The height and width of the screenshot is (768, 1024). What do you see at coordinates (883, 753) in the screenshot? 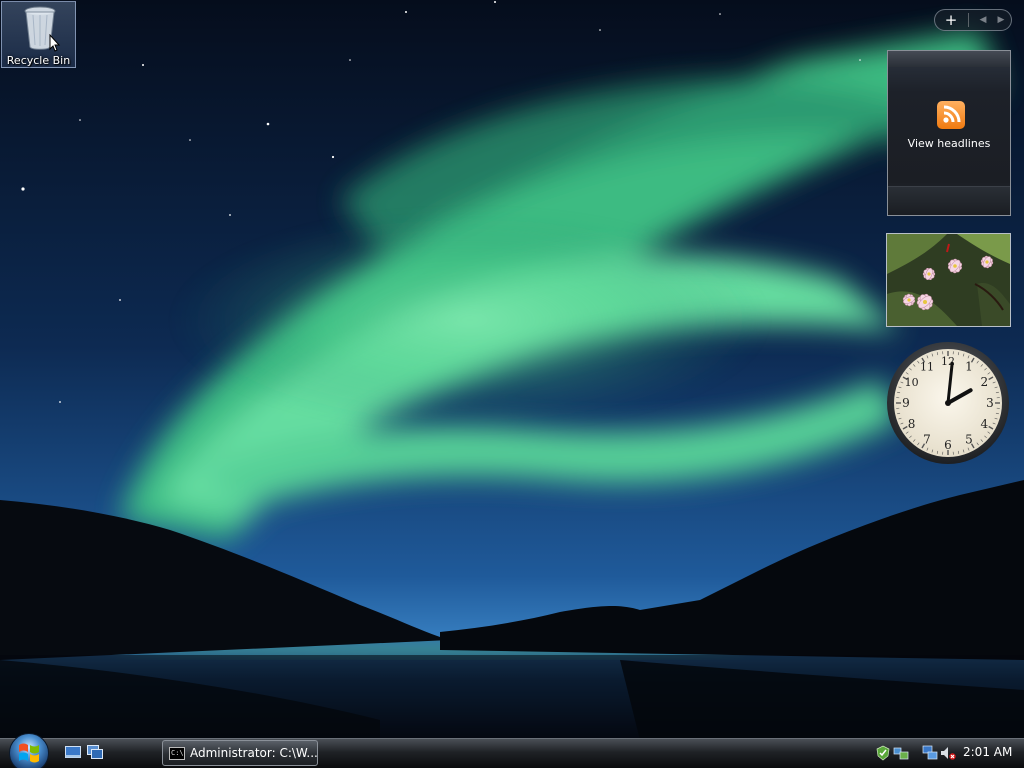
I see `windows-defender-icon` at bounding box center [883, 753].